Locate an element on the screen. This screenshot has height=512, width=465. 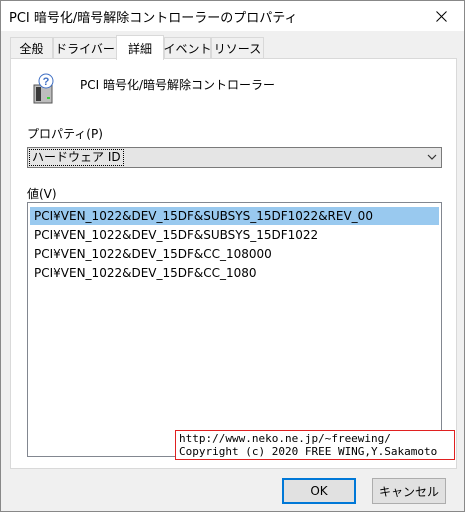
tab-driver: ドライバー is located at coordinates (85, 47).